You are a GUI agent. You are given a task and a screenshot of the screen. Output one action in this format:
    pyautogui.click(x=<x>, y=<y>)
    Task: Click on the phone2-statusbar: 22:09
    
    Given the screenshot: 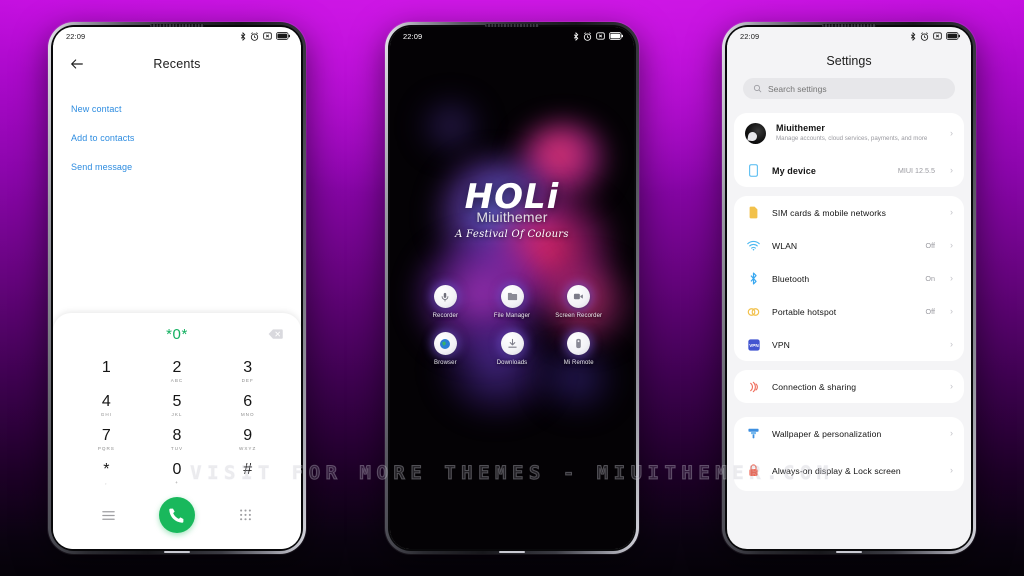 What is the action you would take?
    pyautogui.click(x=512, y=36)
    